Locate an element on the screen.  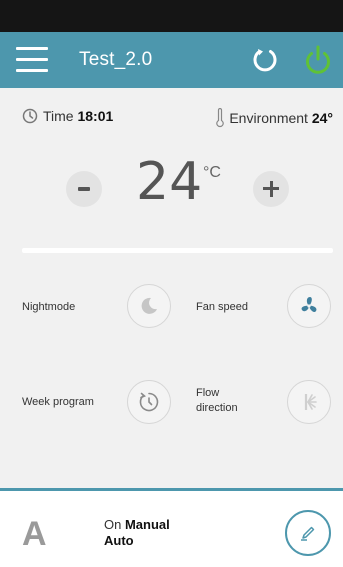
edit-button is located at coordinates (308, 533).